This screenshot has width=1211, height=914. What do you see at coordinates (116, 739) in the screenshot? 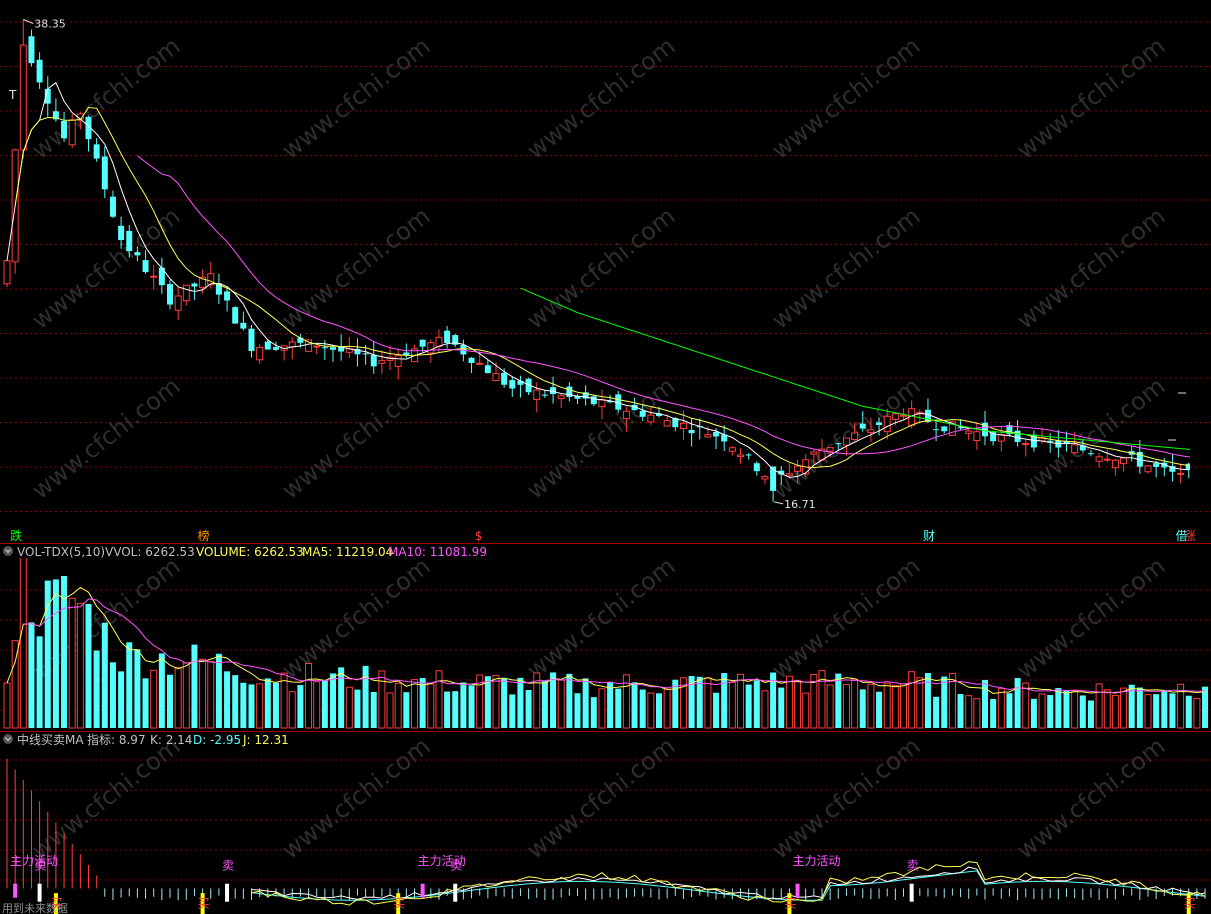
I see `zhibiao-label: 指标: 8.97` at bounding box center [116, 739].